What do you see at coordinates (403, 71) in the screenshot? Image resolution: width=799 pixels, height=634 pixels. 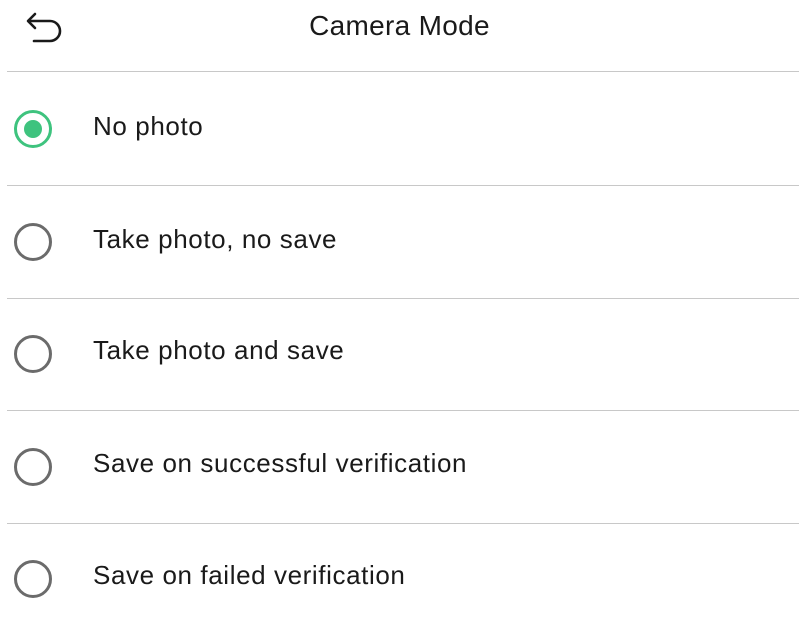 I see `header-divider` at bounding box center [403, 71].